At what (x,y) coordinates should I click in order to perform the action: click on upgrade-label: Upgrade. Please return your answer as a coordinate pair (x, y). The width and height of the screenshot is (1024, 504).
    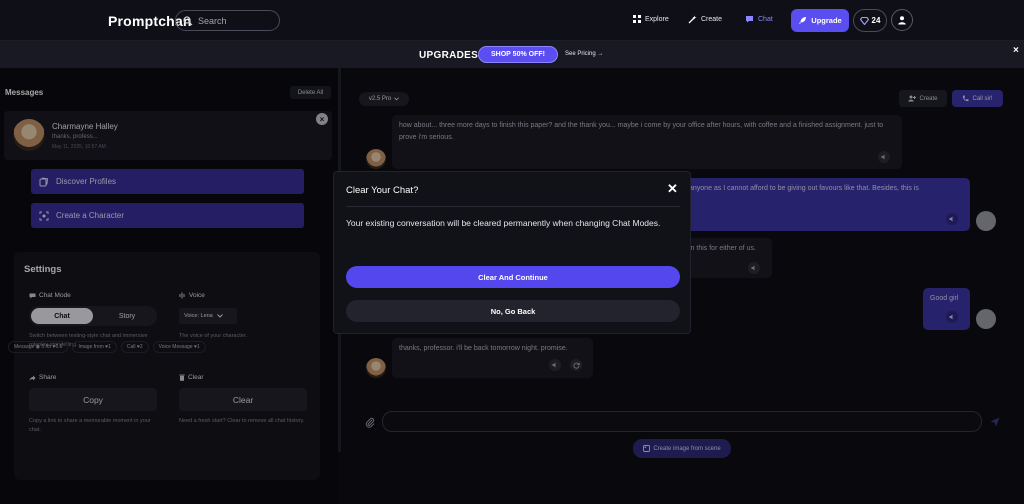
    Looking at the image, I should click on (826, 20).